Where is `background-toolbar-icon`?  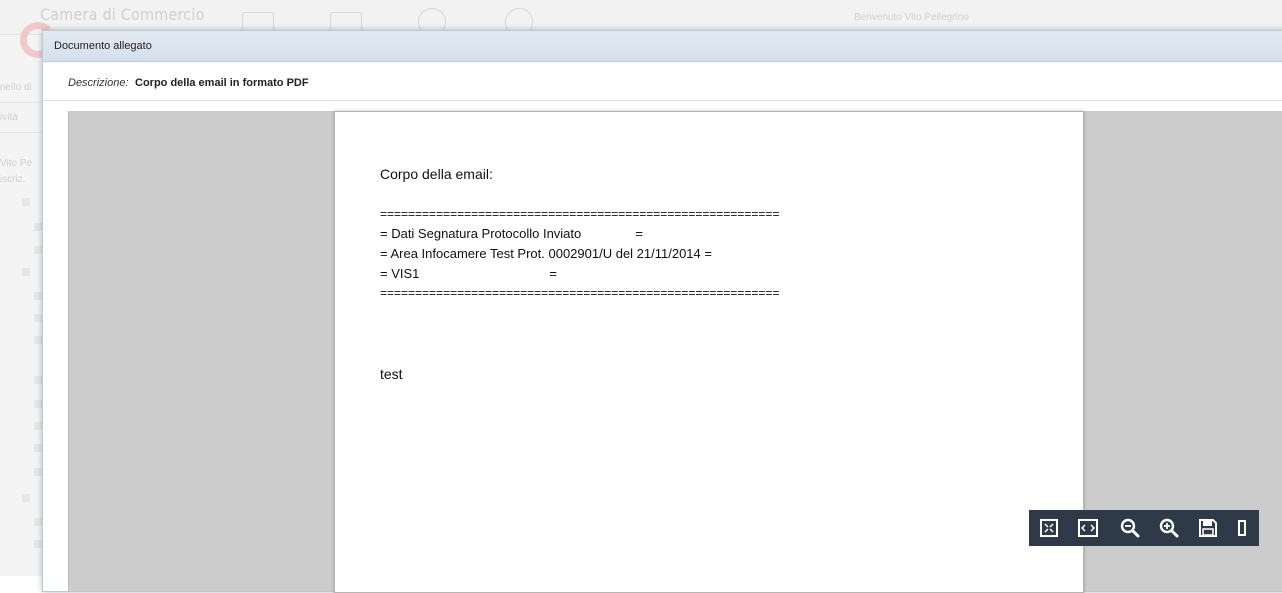 background-toolbar-icon is located at coordinates (258, 22).